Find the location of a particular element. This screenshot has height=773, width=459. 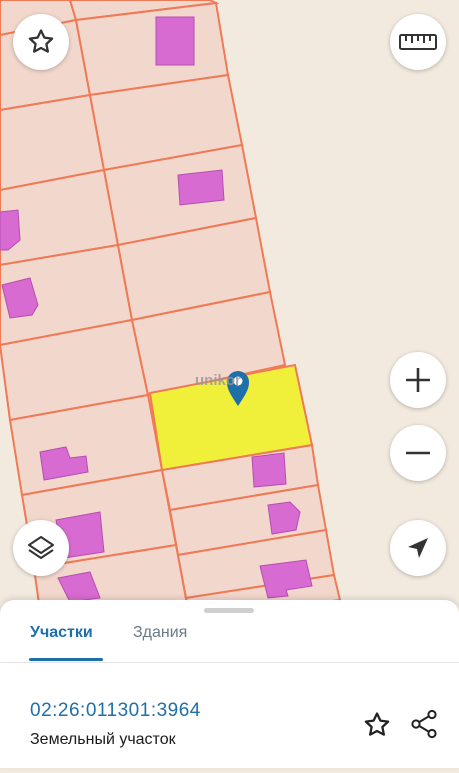

ruler-icon is located at coordinates (418, 42).